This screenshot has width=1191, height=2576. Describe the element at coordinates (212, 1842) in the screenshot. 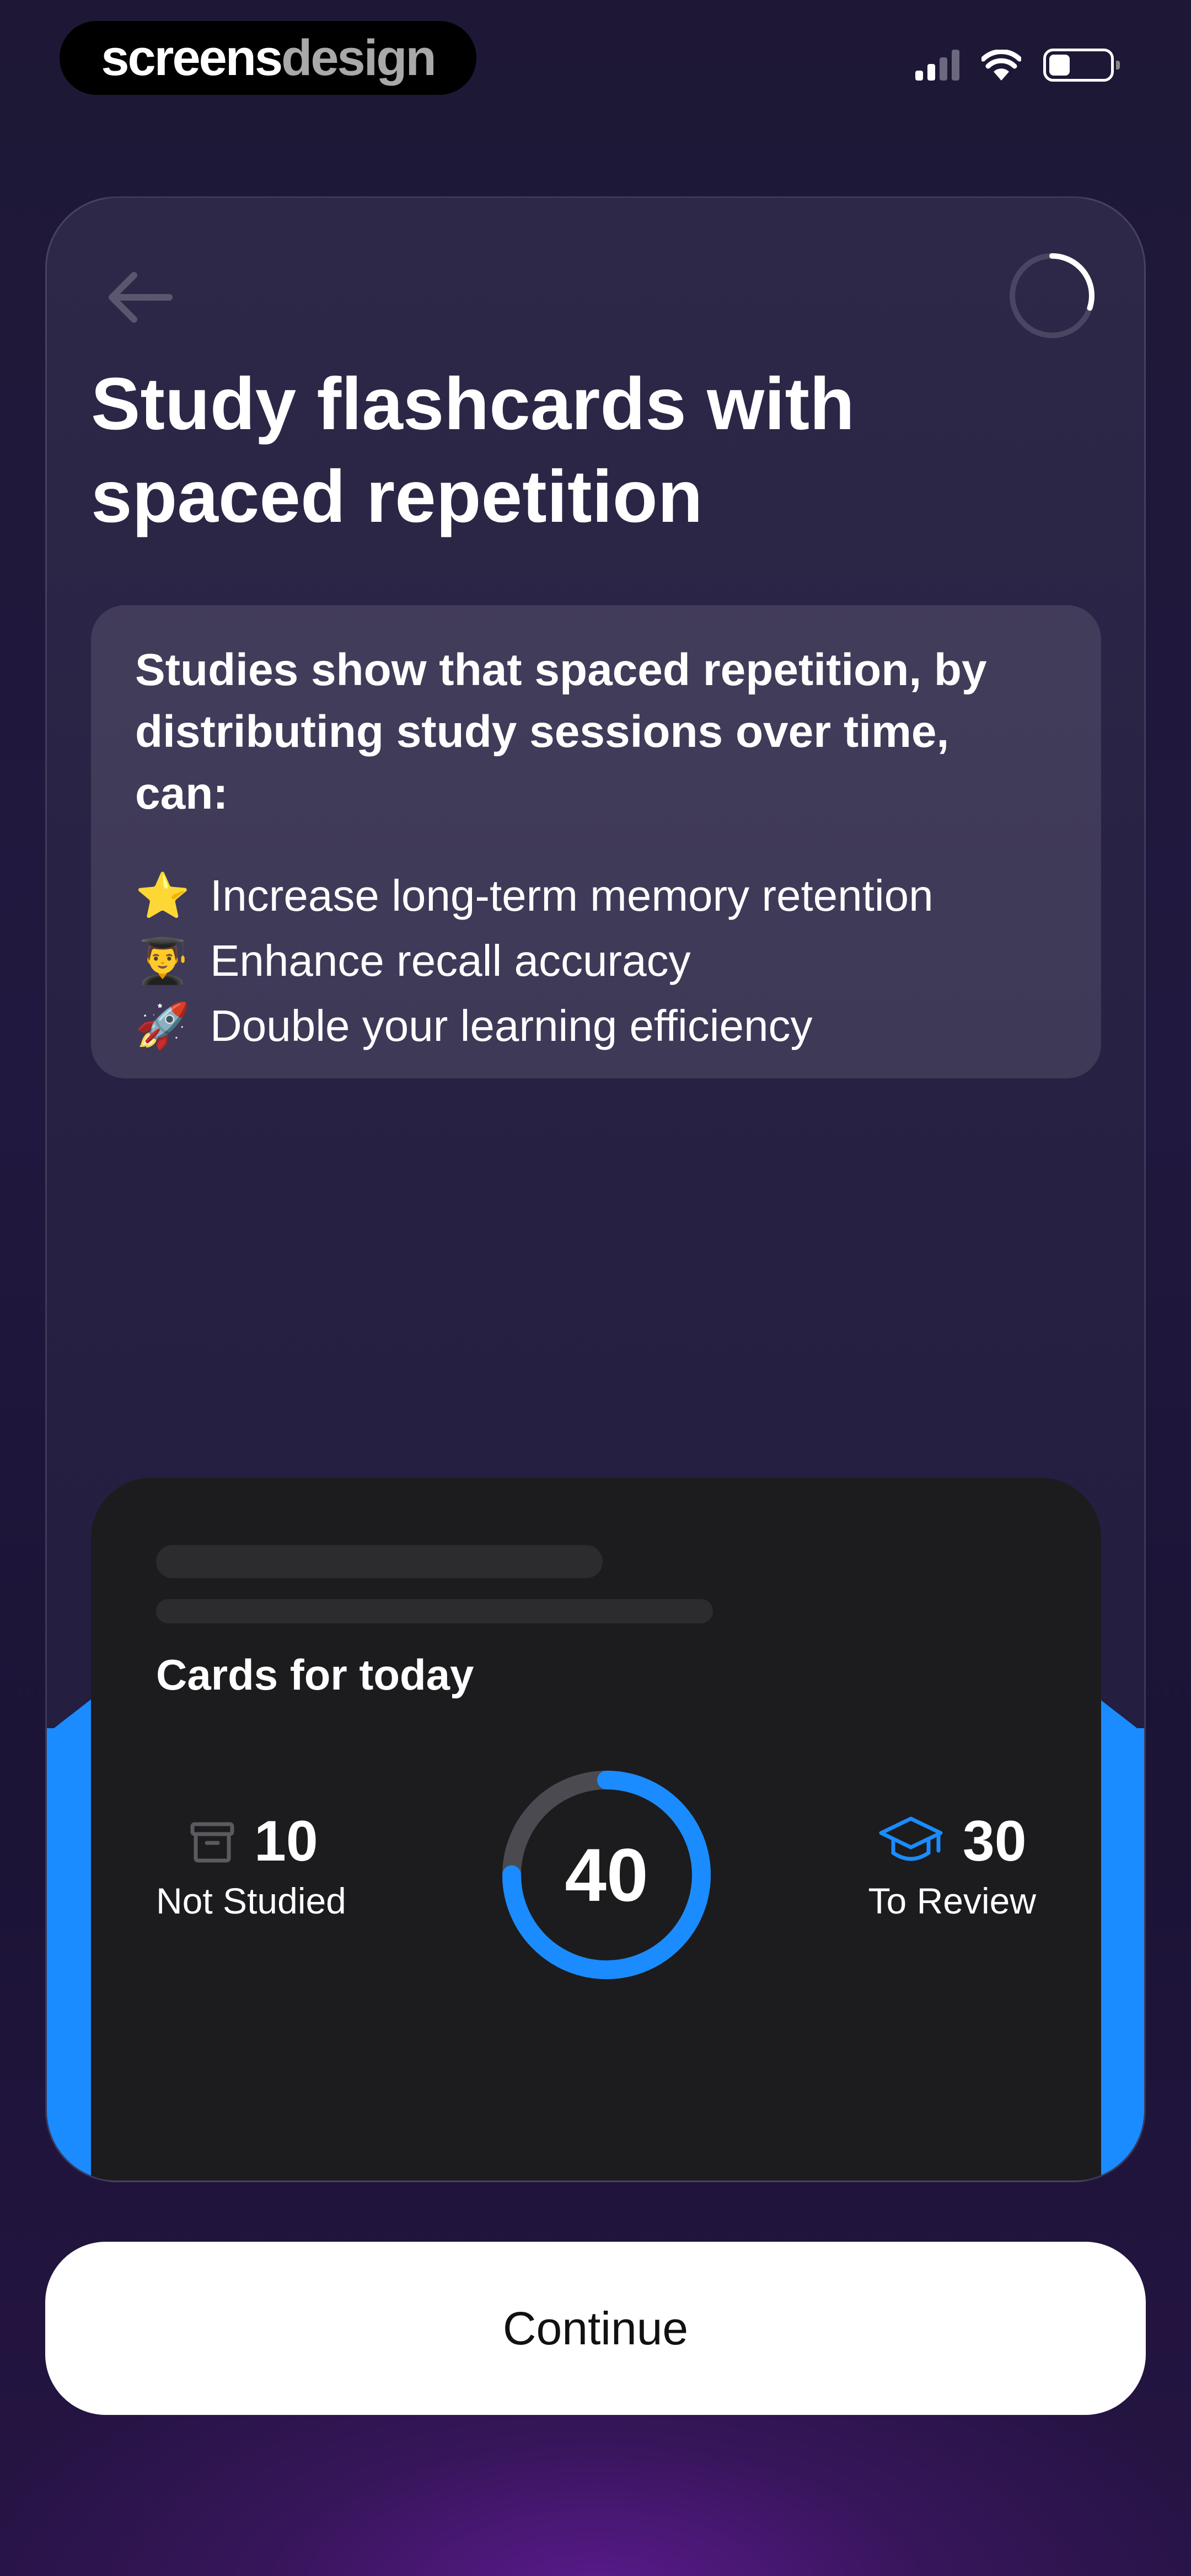

I see `archive-box-icon` at that location.